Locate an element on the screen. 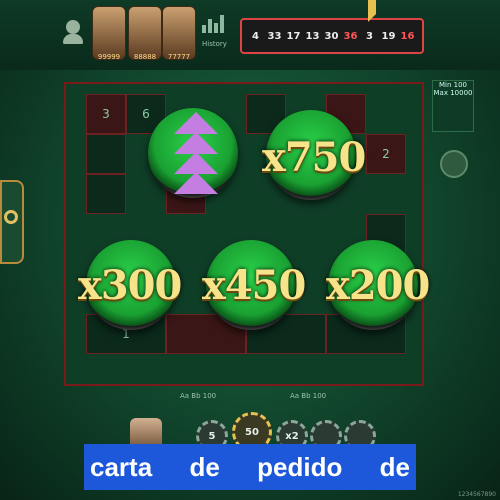 This screenshot has height=500, width=500. user-icon is located at coordinates (73, 32).